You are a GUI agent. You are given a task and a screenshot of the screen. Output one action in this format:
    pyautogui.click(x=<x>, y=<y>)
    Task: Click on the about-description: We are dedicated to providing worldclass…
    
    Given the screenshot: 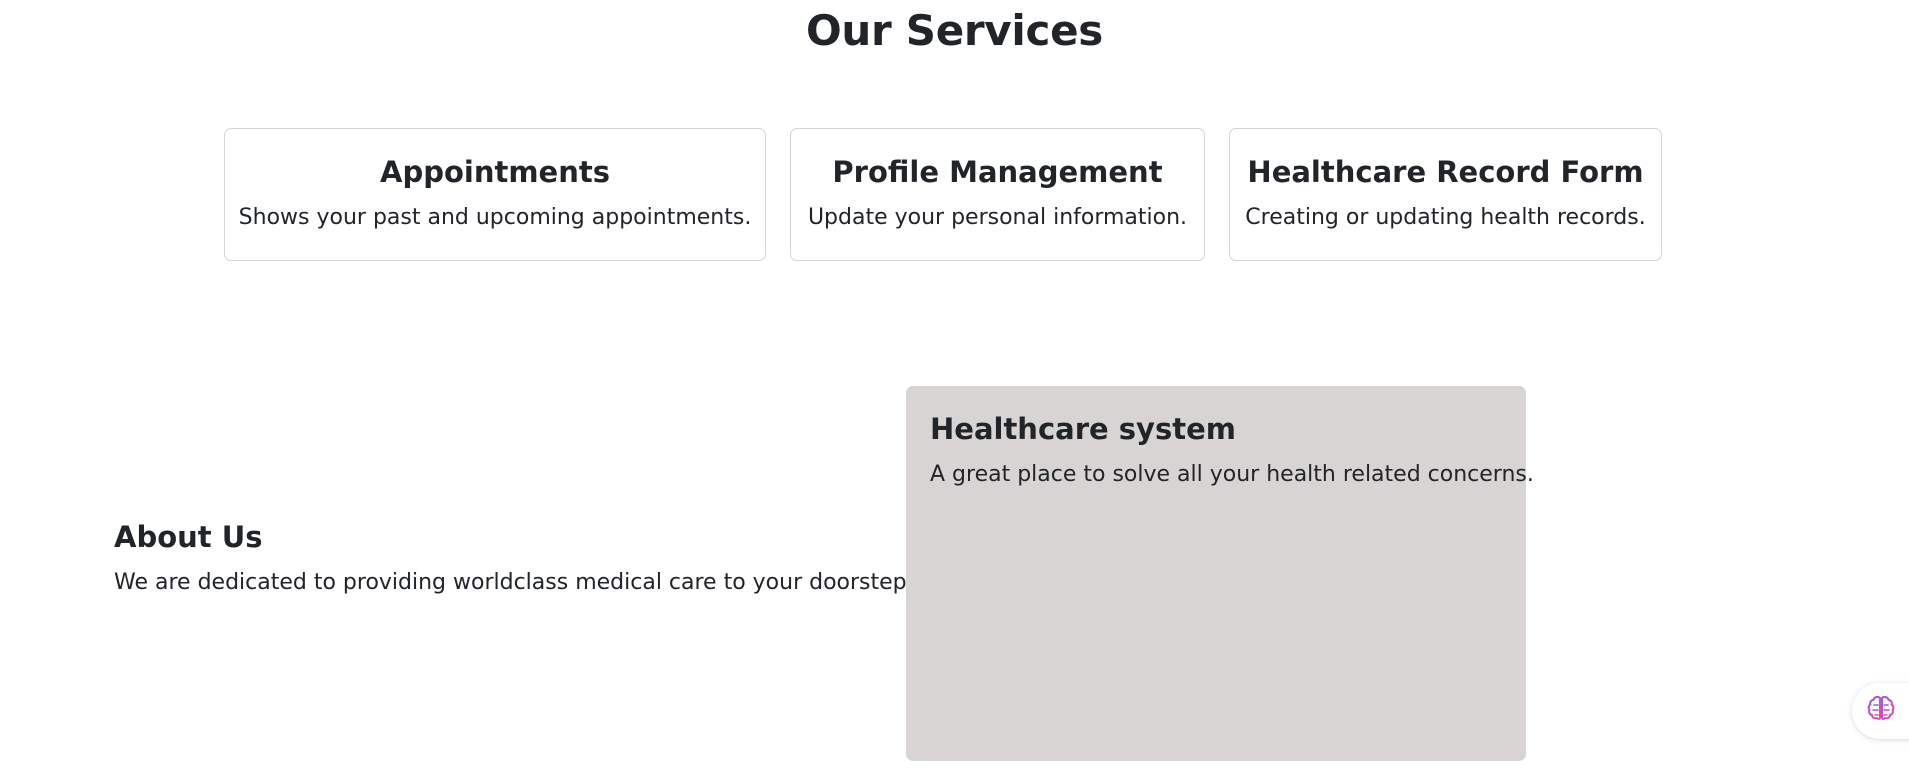 What is the action you would take?
    pyautogui.click(x=514, y=582)
    